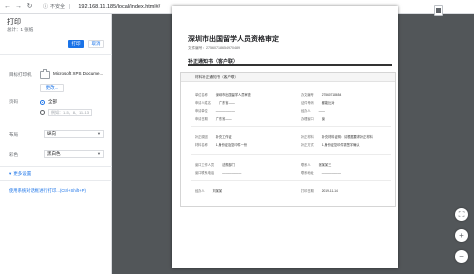 The image size is (474, 274). I want to click on more-settings-label: 更多设置, so click(22, 173).